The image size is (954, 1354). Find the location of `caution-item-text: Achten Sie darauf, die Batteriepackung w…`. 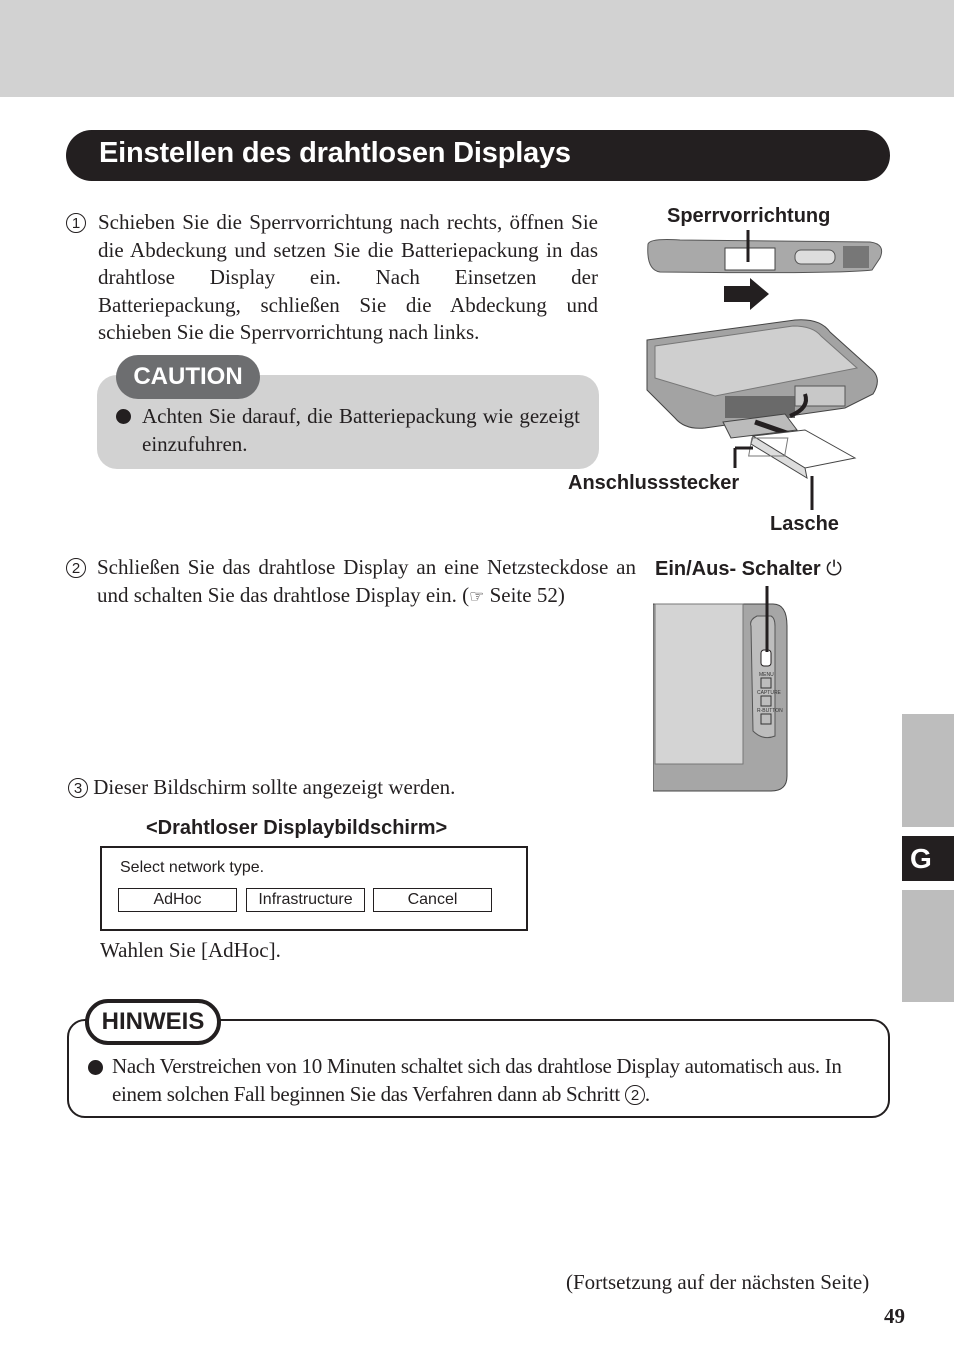

caution-item-text: Achten Sie darauf, die Batteriepackung w… is located at coordinates (361, 430).